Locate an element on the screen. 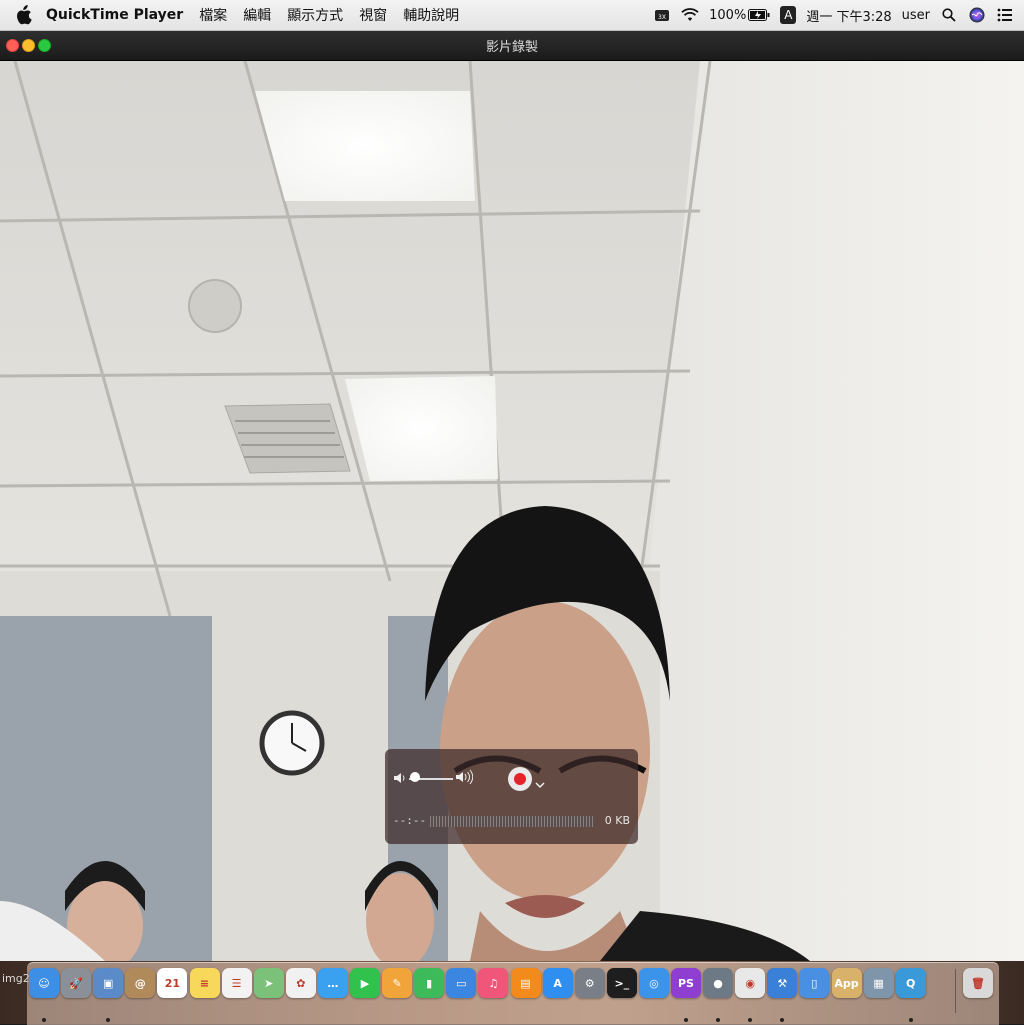  dock-item-sequel-pro: ● is located at coordinates (718, 995).